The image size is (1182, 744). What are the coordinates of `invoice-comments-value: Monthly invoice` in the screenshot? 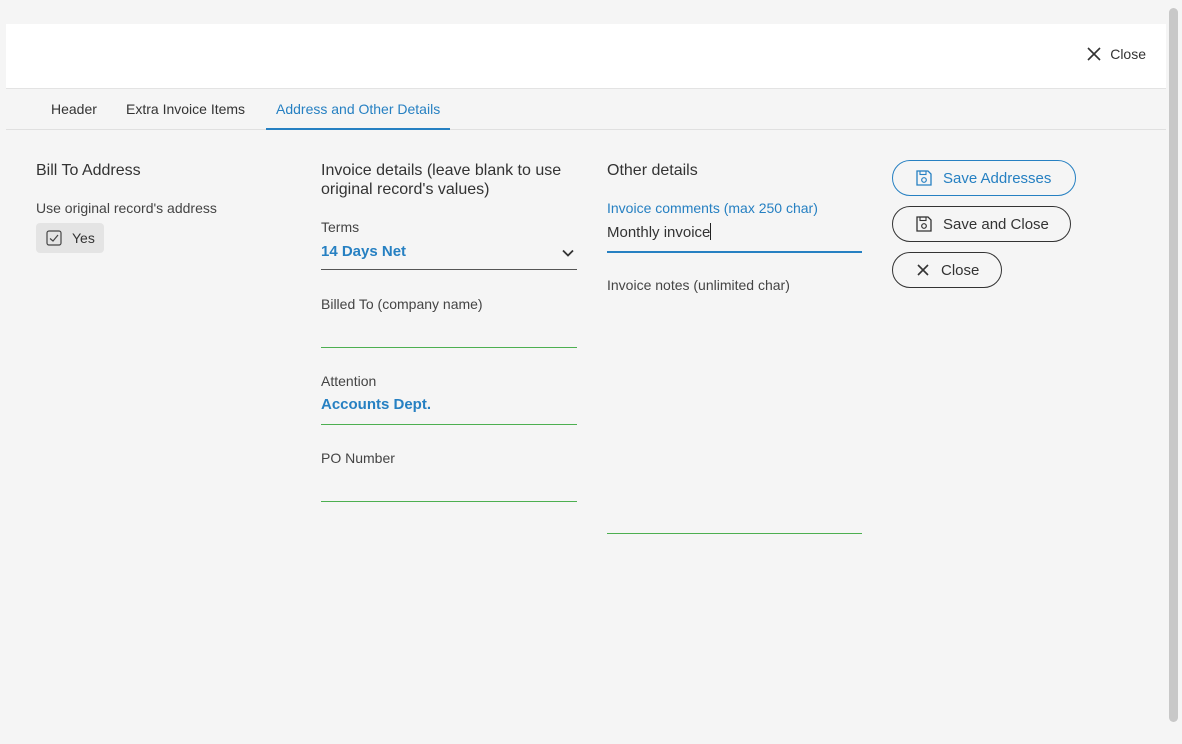 It's located at (659, 232).